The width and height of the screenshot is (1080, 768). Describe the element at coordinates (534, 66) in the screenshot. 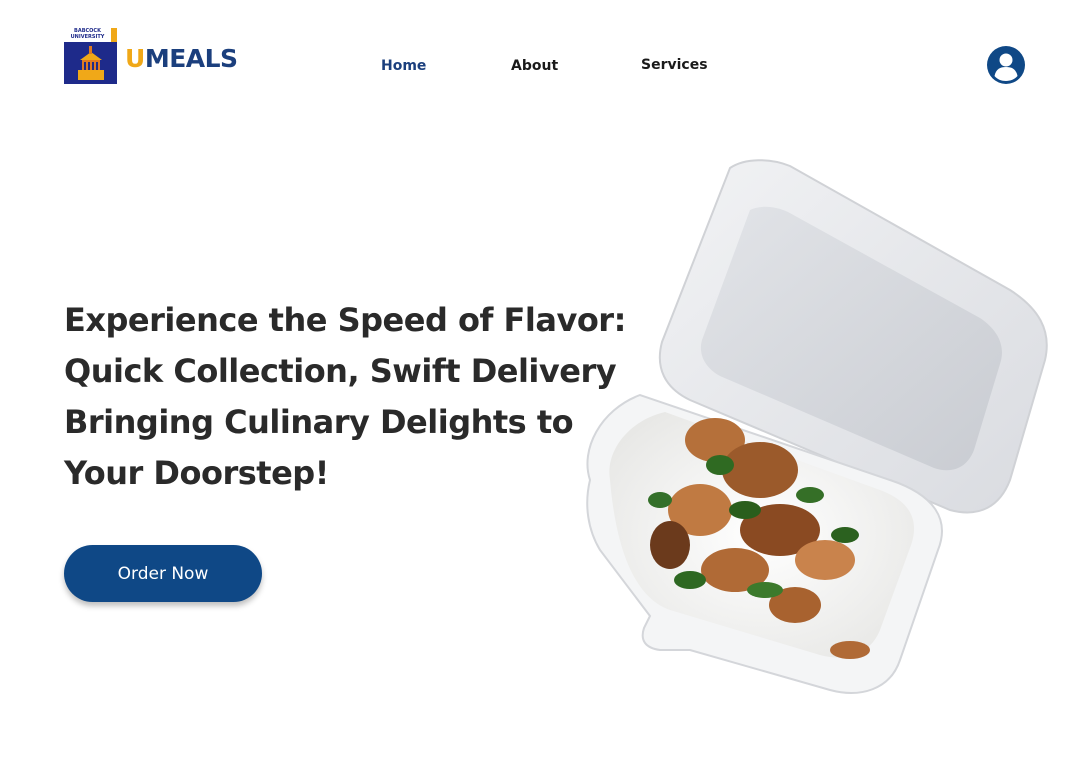

I see `nav-about-link: About` at that location.